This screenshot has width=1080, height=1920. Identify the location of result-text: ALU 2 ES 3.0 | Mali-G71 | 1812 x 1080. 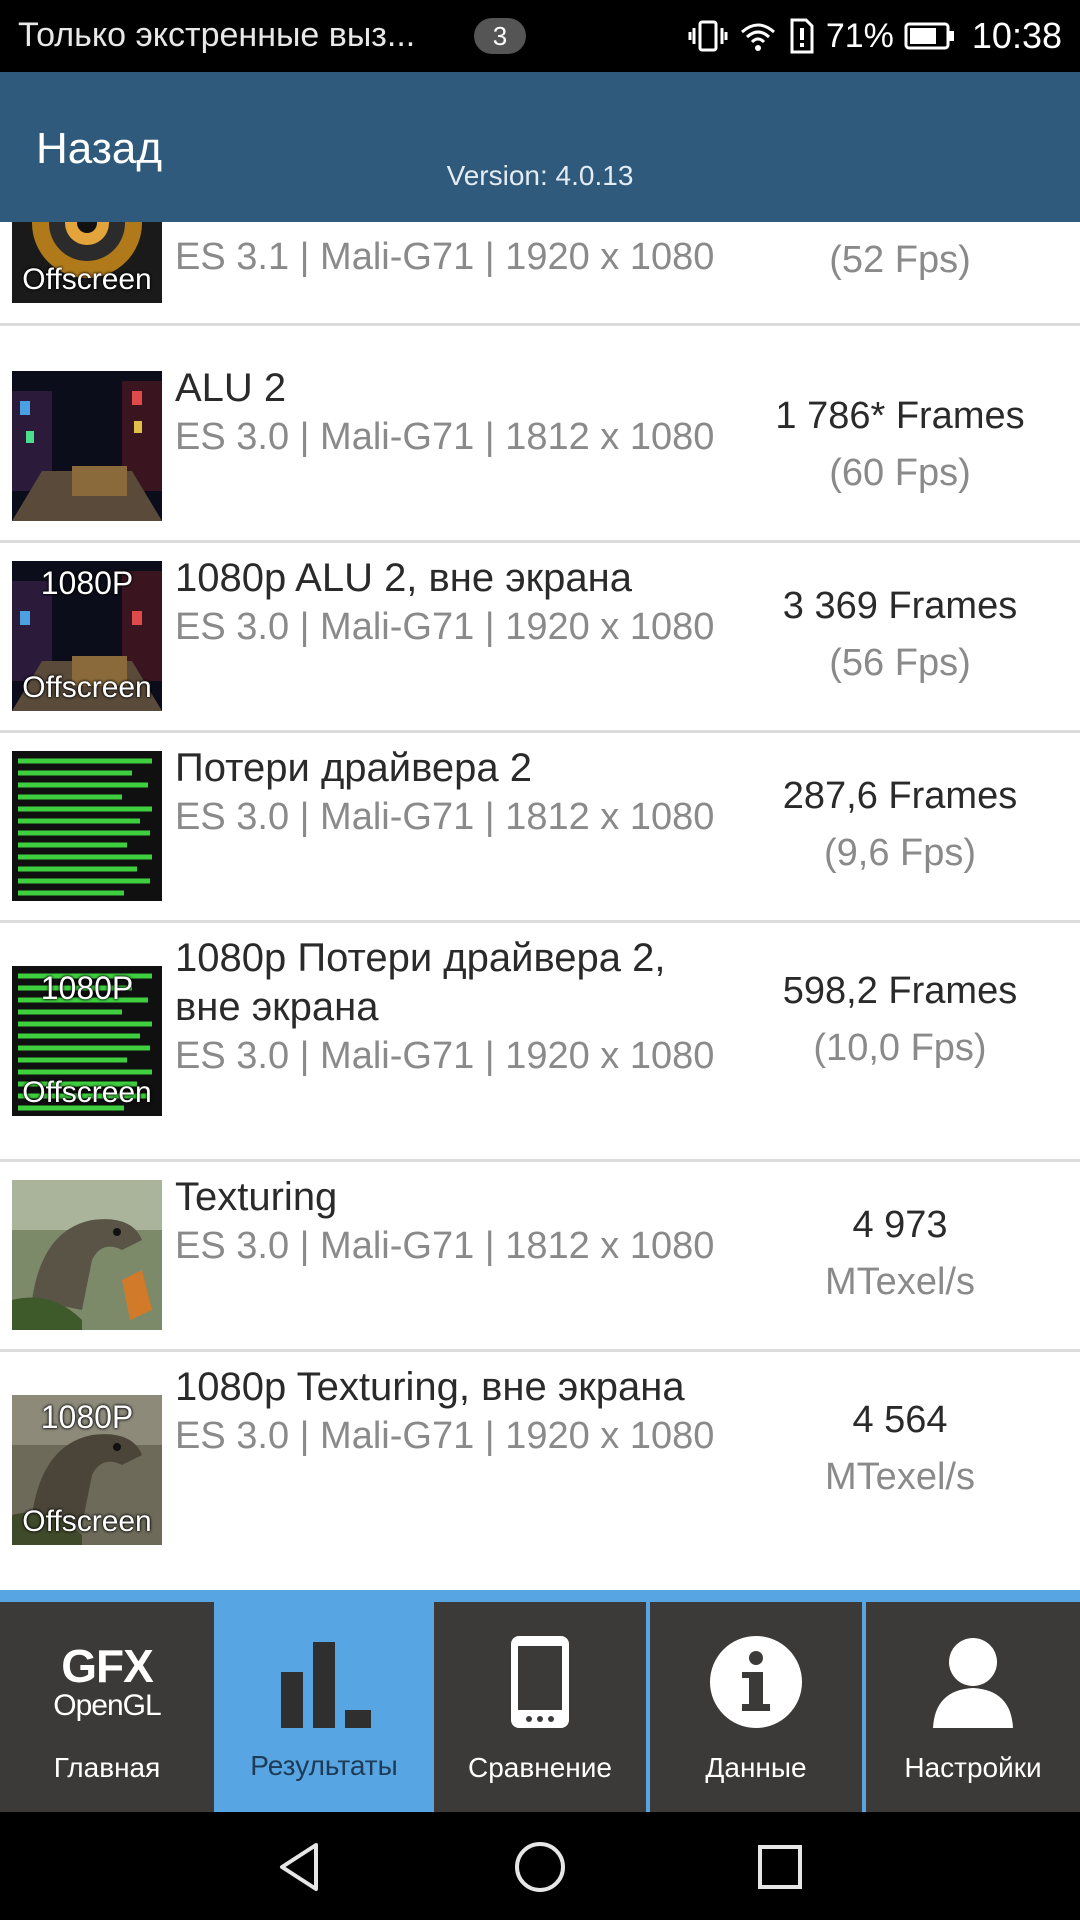
(445, 413).